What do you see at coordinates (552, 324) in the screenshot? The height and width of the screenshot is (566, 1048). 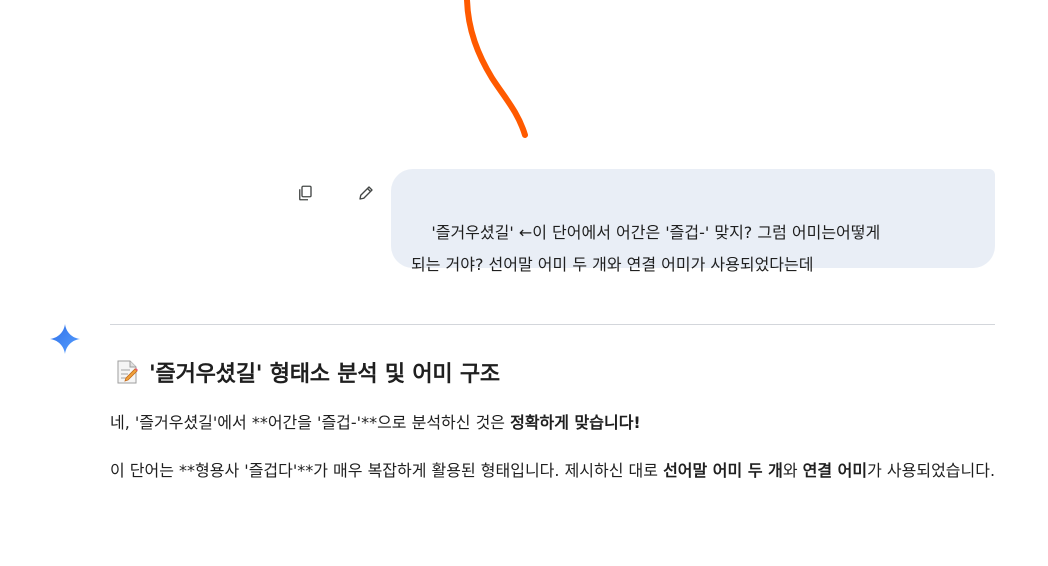 I see `response-divider` at bounding box center [552, 324].